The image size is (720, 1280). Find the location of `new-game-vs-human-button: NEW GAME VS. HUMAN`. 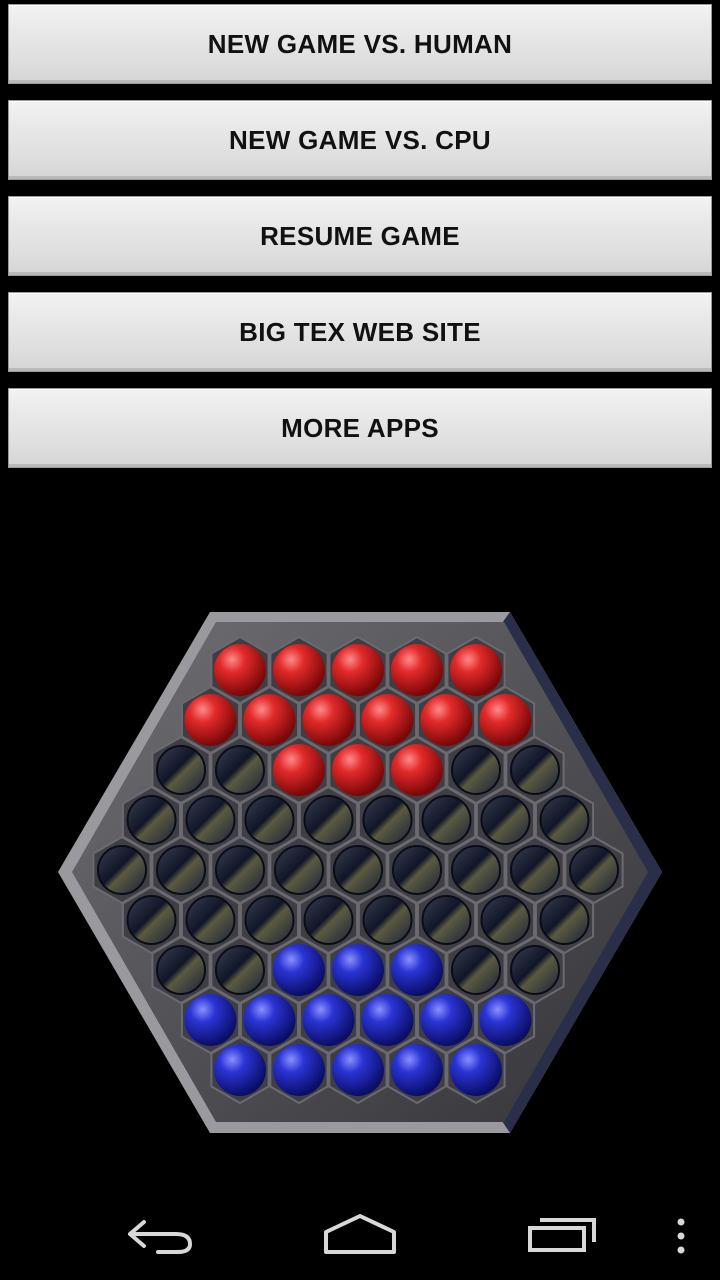

new-game-vs-human-button: NEW GAME VS. HUMAN is located at coordinates (360, 44).